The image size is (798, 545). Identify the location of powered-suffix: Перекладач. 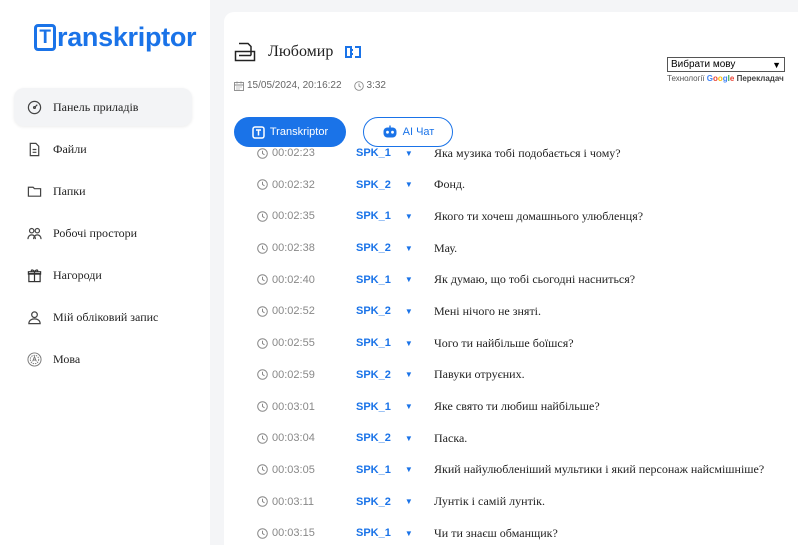
(760, 78).